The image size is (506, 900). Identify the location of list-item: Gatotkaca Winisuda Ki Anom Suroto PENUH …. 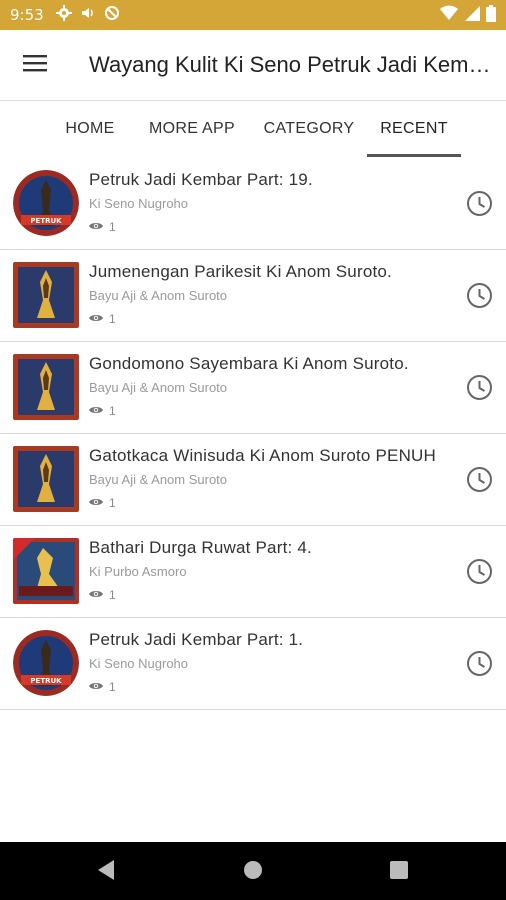
(253, 480).